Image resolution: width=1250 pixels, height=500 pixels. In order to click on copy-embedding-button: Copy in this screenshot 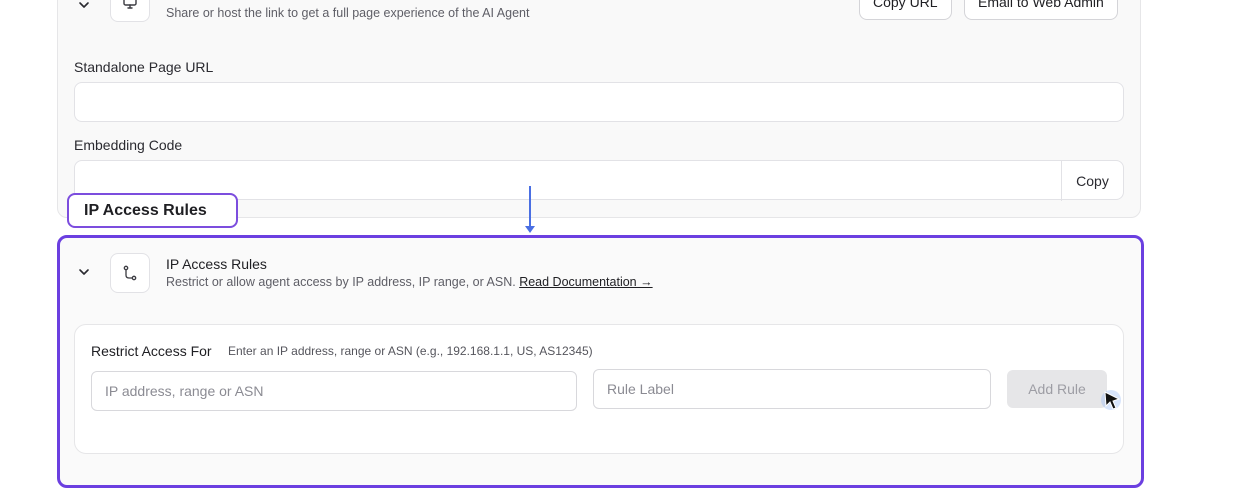, I will do `click(1092, 181)`.